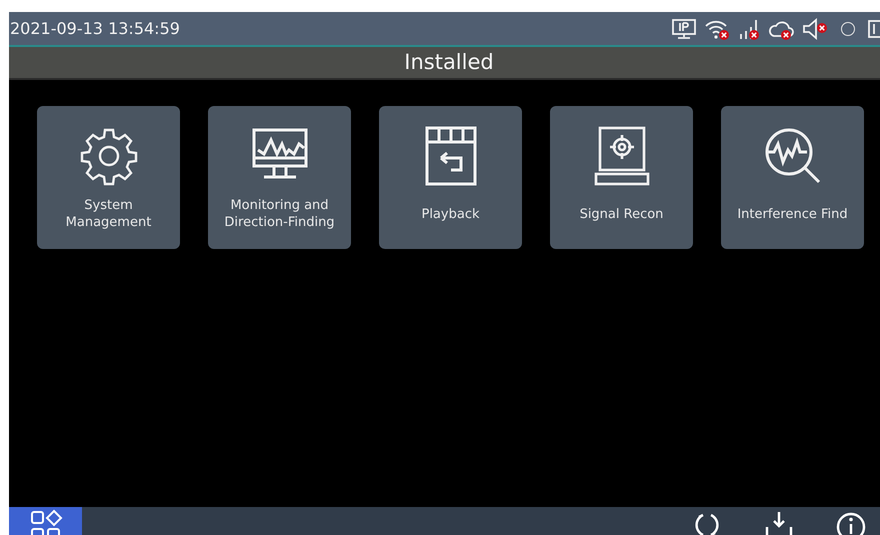 This screenshot has width=880, height=535. Describe the element at coordinates (45, 521) in the screenshot. I see `apps-button` at that location.